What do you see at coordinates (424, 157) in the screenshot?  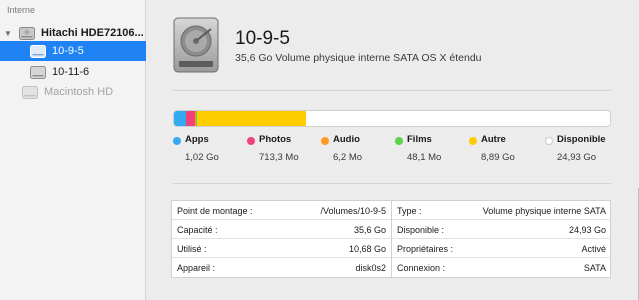 I see `legend-value: 48,1 Mo` at bounding box center [424, 157].